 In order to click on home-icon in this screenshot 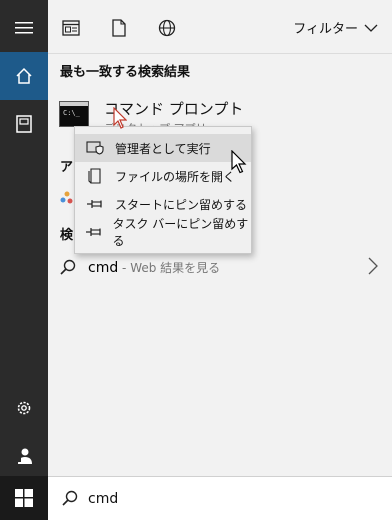, I will do `click(24, 75)`.